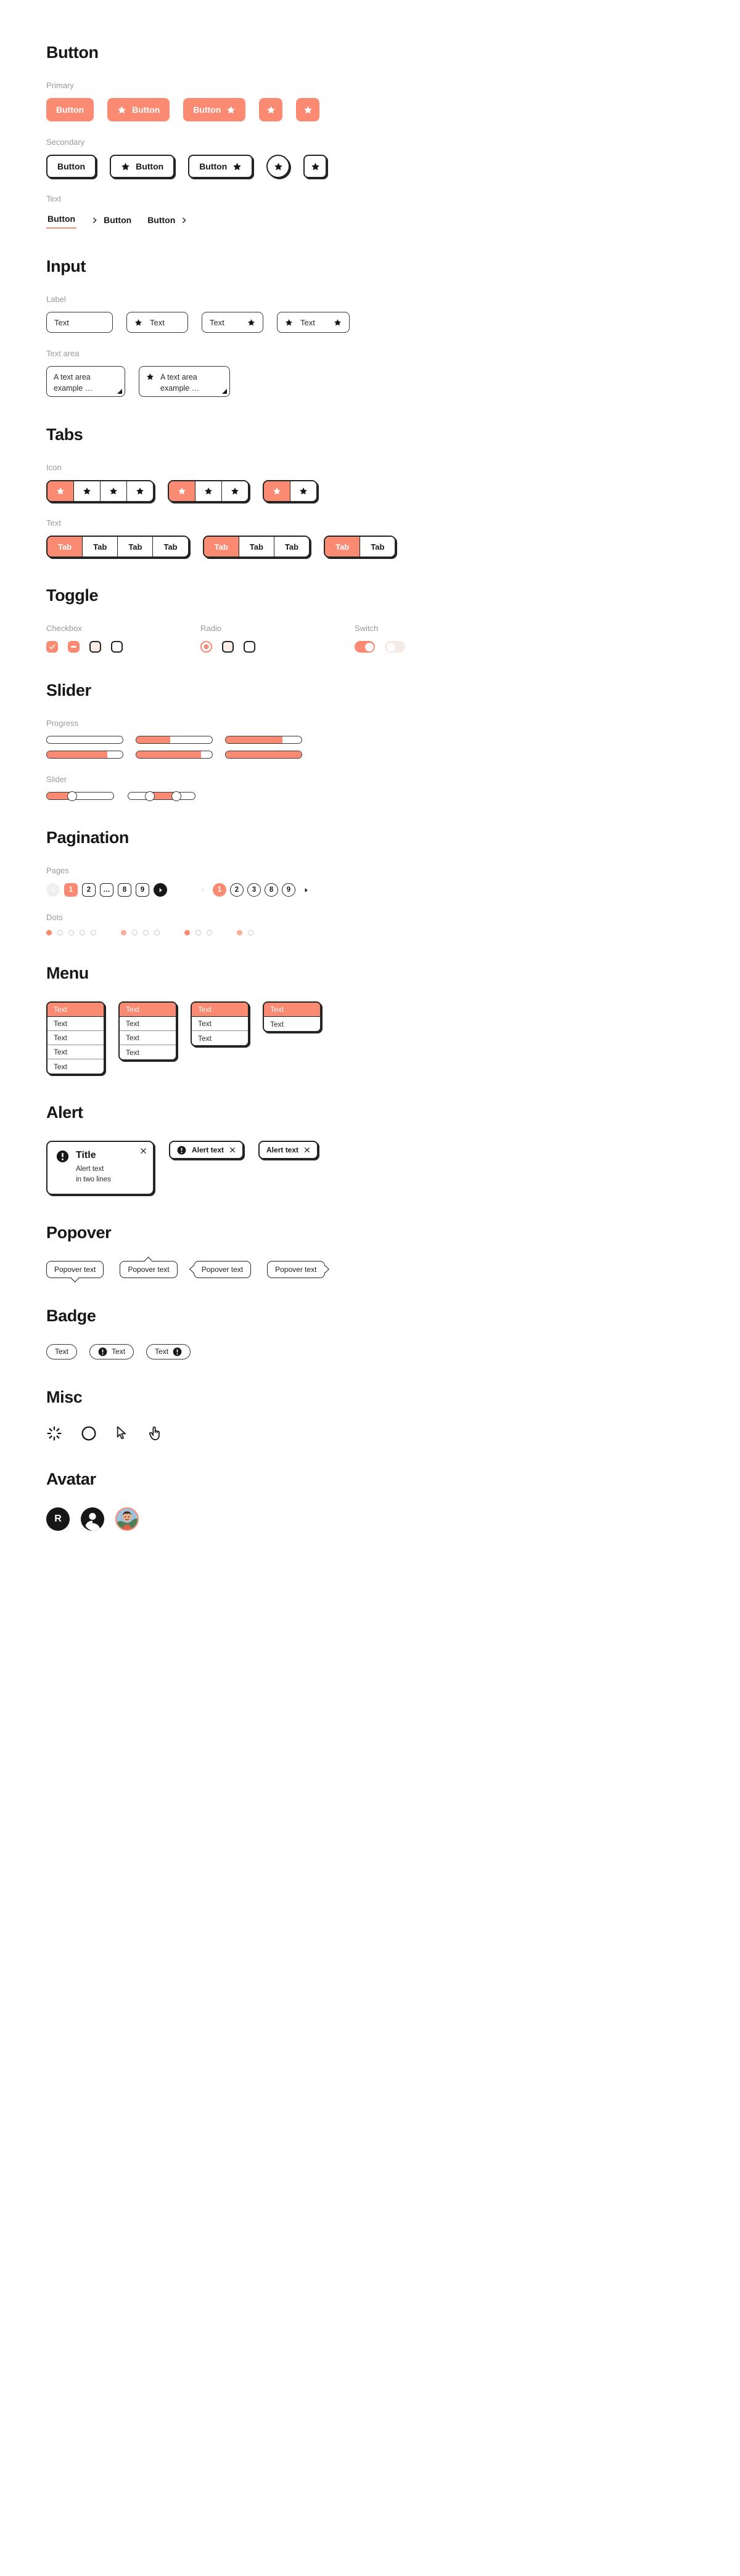 This screenshot has width=740, height=2576. I want to click on checkbox-checked, so click(52, 647).